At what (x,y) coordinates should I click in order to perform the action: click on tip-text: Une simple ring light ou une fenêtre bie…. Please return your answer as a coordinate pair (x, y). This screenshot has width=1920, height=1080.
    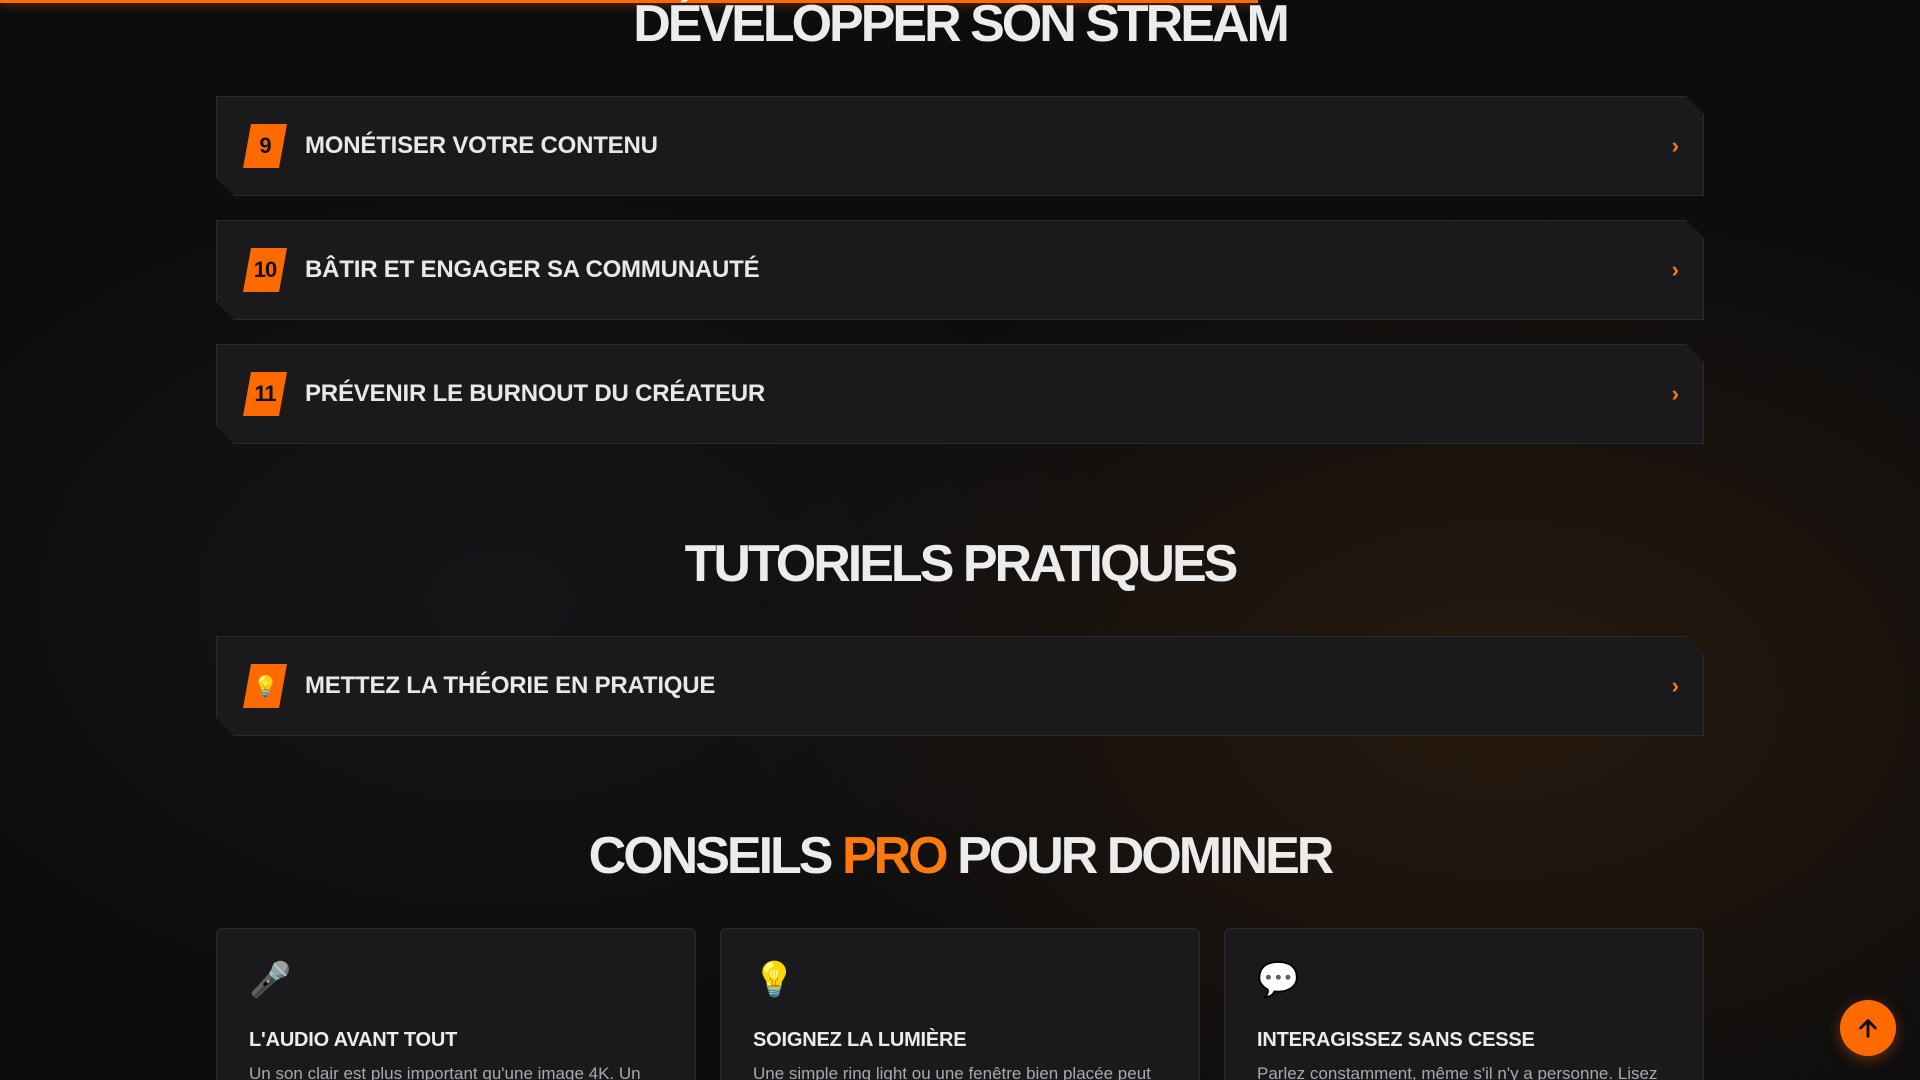
    Looking at the image, I should click on (952, 1072).